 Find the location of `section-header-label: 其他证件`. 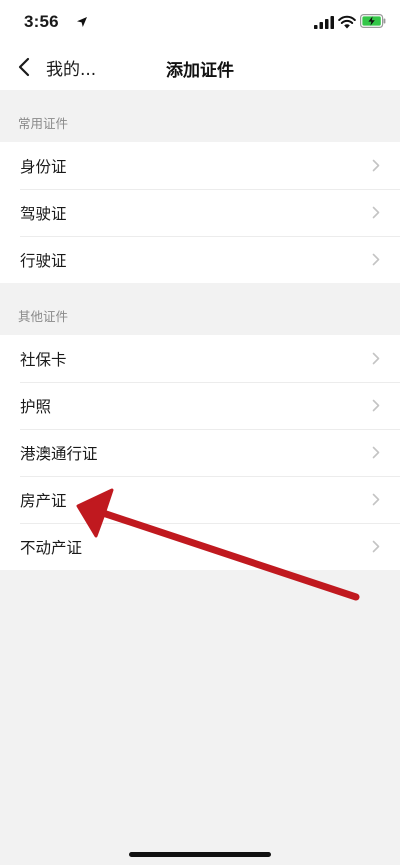

section-header-label: 其他证件 is located at coordinates (43, 316).